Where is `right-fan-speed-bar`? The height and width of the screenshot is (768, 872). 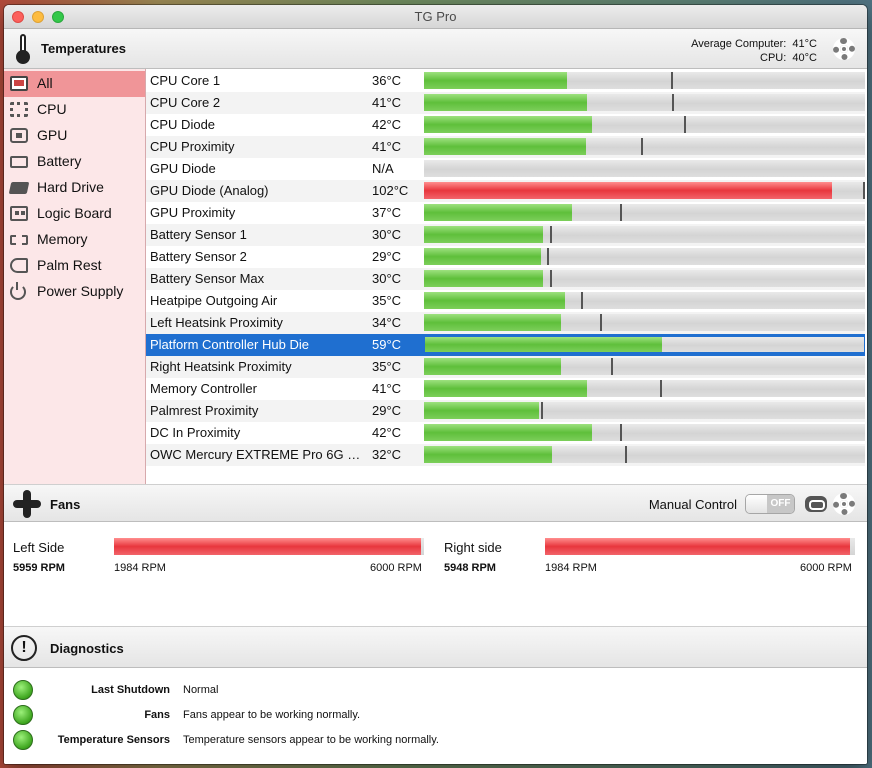
right-fan-speed-bar is located at coordinates (700, 546).